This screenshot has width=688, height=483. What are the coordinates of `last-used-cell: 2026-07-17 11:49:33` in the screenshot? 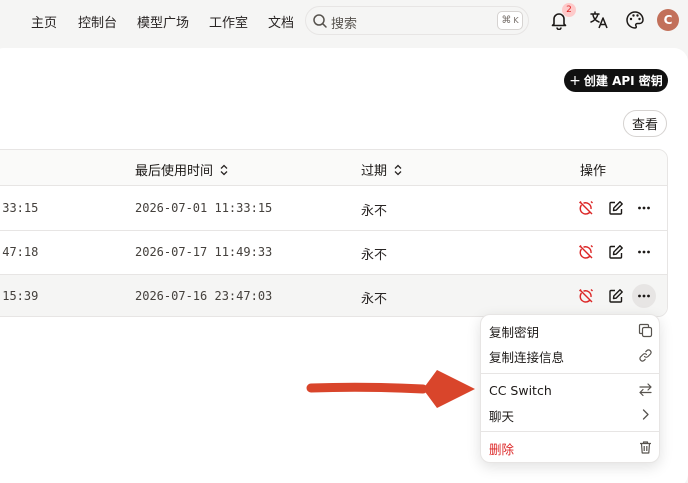 It's located at (204, 252).